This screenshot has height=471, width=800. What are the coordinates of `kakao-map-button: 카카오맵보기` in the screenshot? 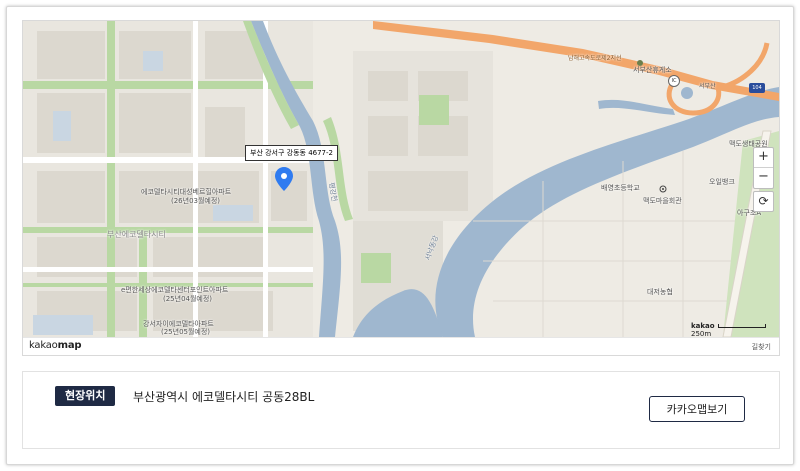 It's located at (697, 409).